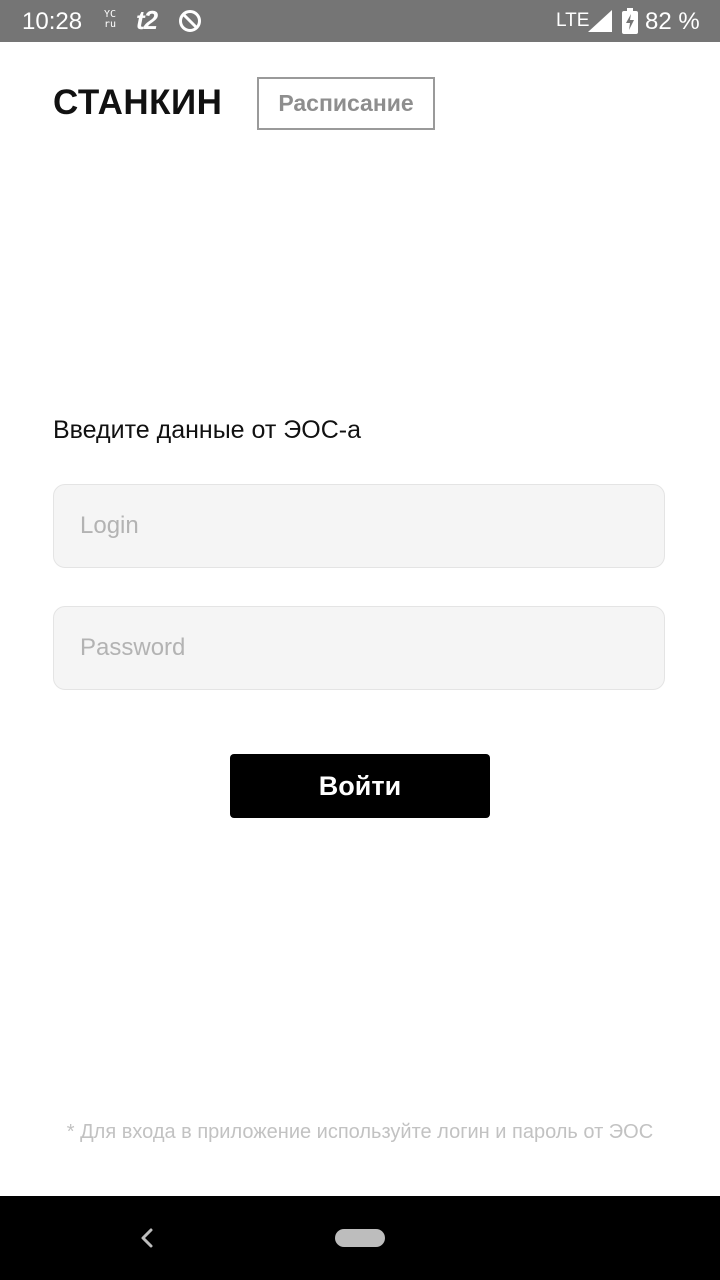 This screenshot has width=720, height=1280. I want to click on schedule-button: Расписание, so click(346, 103).